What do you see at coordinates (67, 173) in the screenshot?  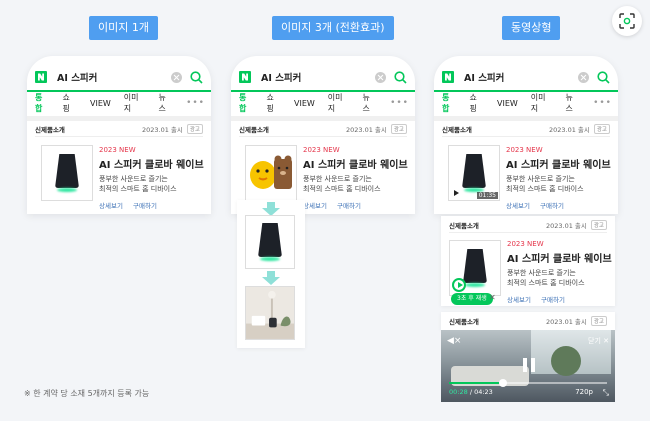 I see `product-thumbnail` at bounding box center [67, 173].